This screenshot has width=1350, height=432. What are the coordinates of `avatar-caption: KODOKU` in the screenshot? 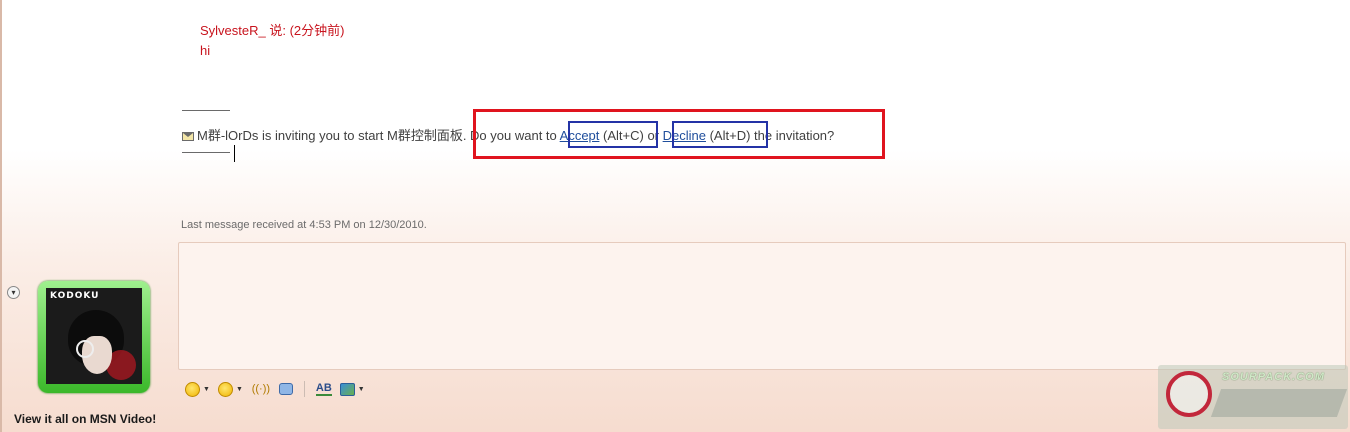 It's located at (75, 296).